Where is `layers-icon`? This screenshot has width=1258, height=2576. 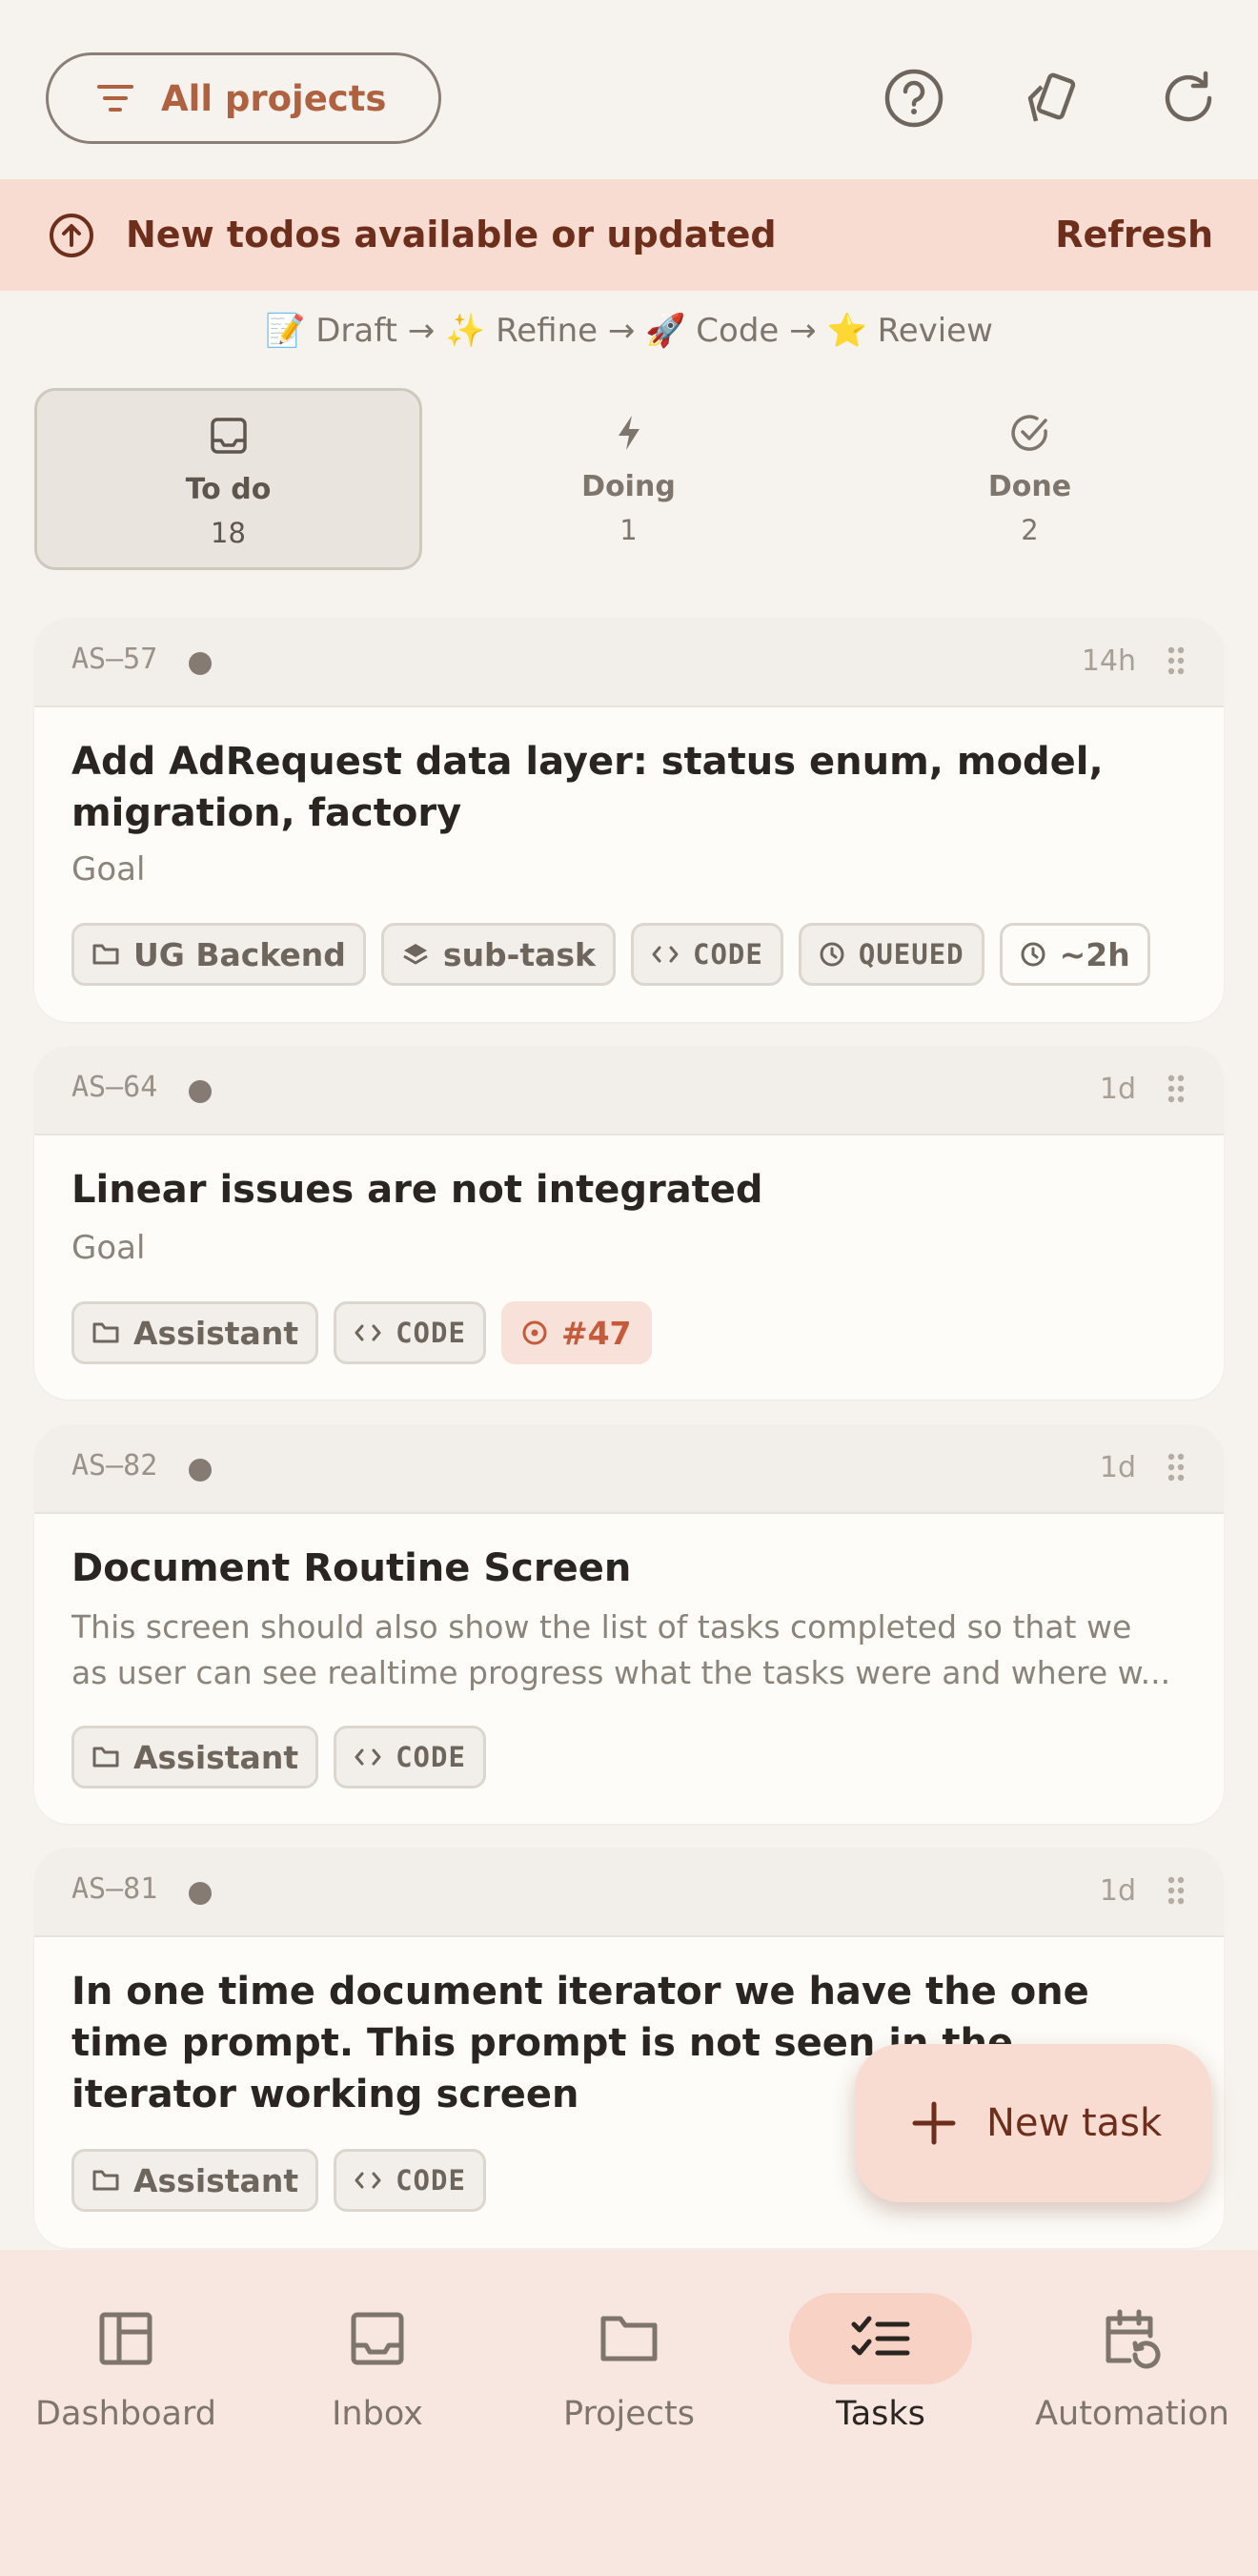
layers-icon is located at coordinates (415, 954).